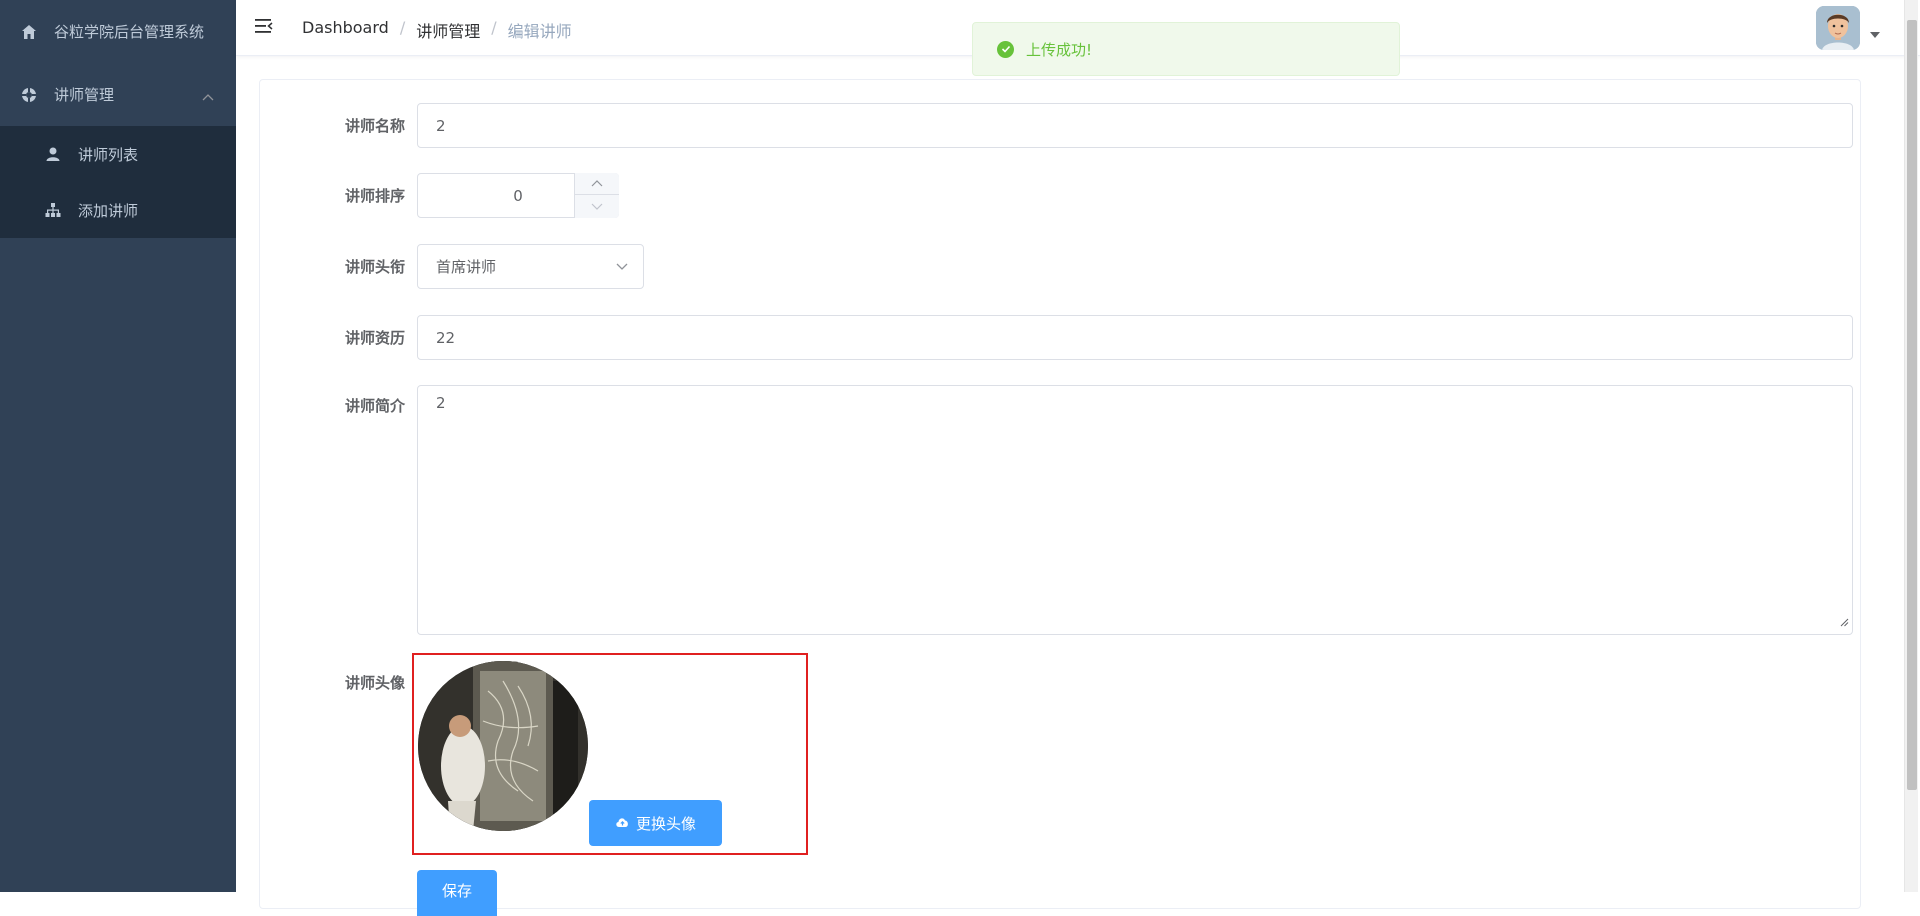 The width and height of the screenshot is (1920, 916). Describe the element at coordinates (1135, 337) in the screenshot. I see `career-input: 22` at that location.